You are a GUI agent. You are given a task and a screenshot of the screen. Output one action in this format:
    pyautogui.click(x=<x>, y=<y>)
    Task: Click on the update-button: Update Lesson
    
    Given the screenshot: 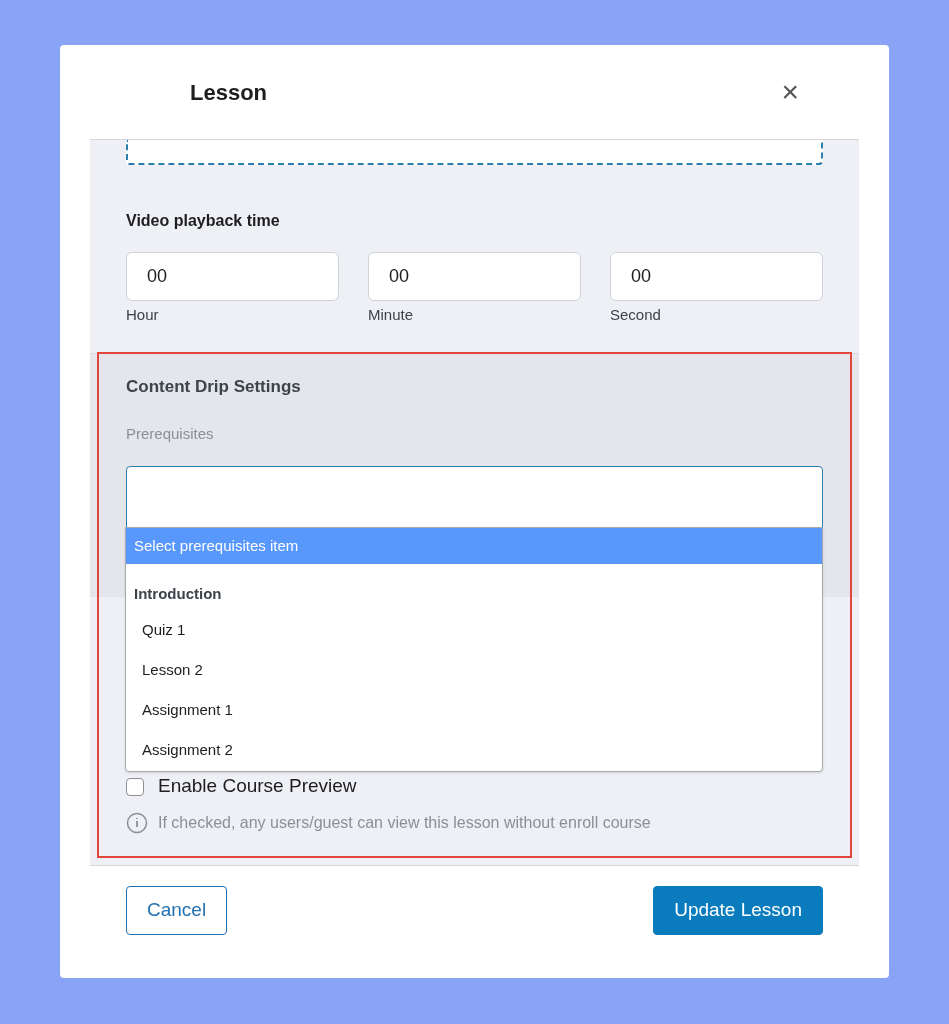 What is the action you would take?
    pyautogui.click(x=738, y=910)
    